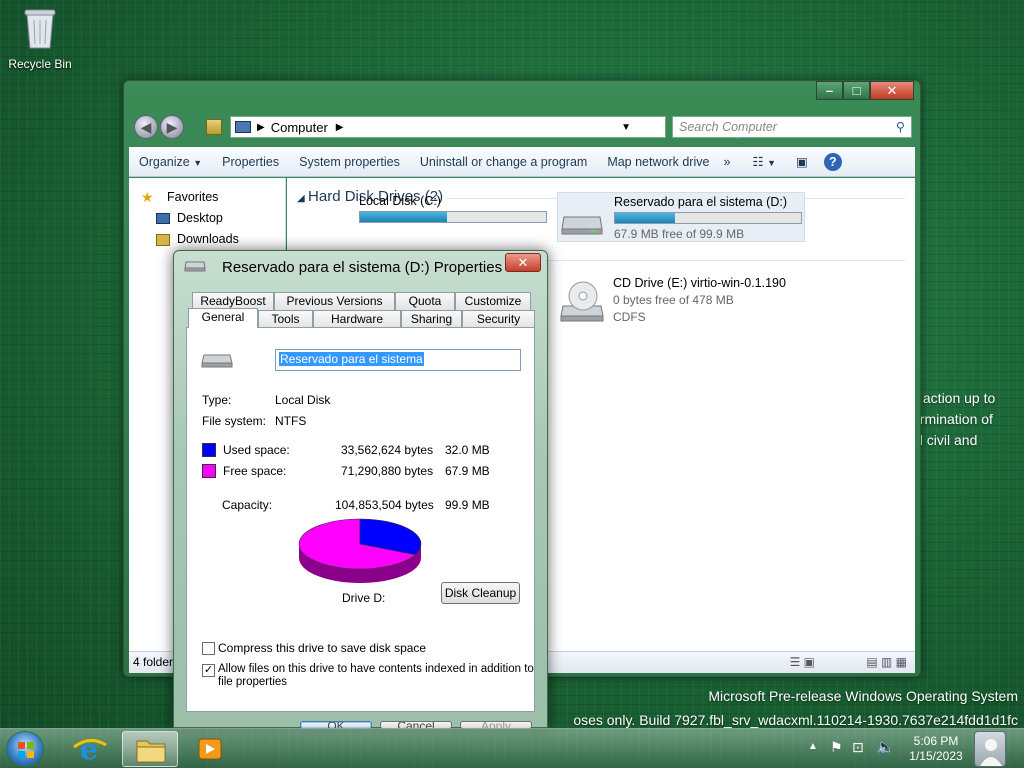 The image size is (1024, 768). What do you see at coordinates (250, 162) in the screenshot?
I see `properties-button: Properties` at bounding box center [250, 162].